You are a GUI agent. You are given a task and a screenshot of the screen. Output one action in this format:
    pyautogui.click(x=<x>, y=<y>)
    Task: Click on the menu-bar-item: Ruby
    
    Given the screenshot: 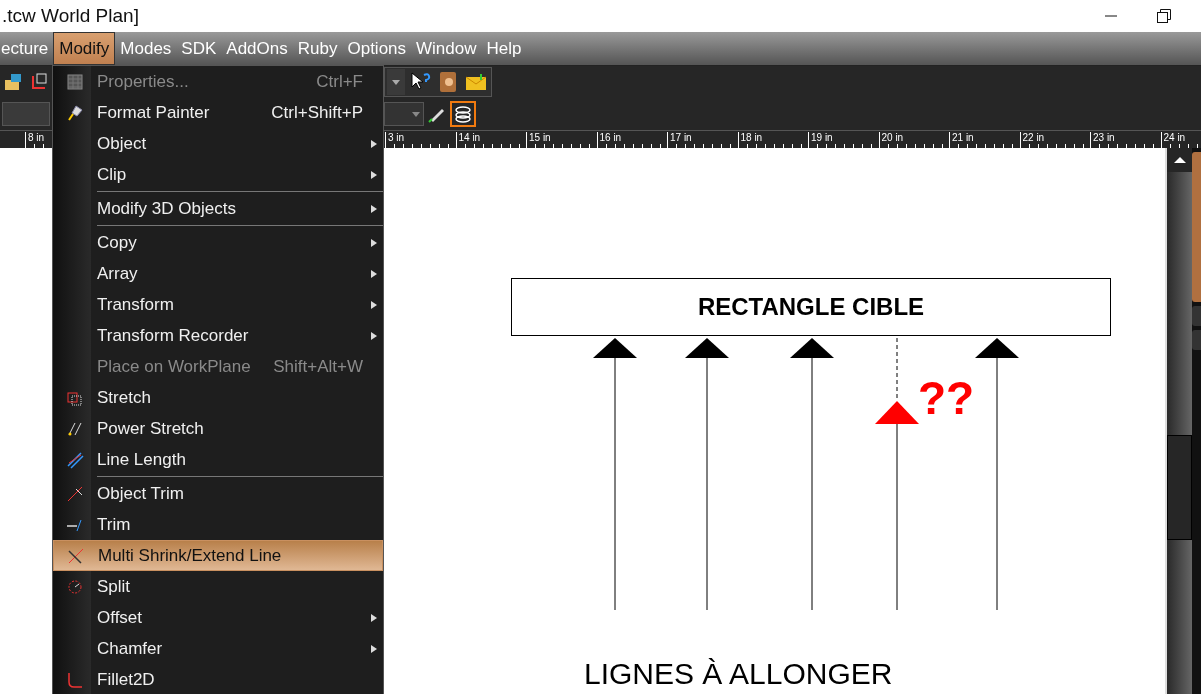 What is the action you would take?
    pyautogui.click(x=317, y=48)
    